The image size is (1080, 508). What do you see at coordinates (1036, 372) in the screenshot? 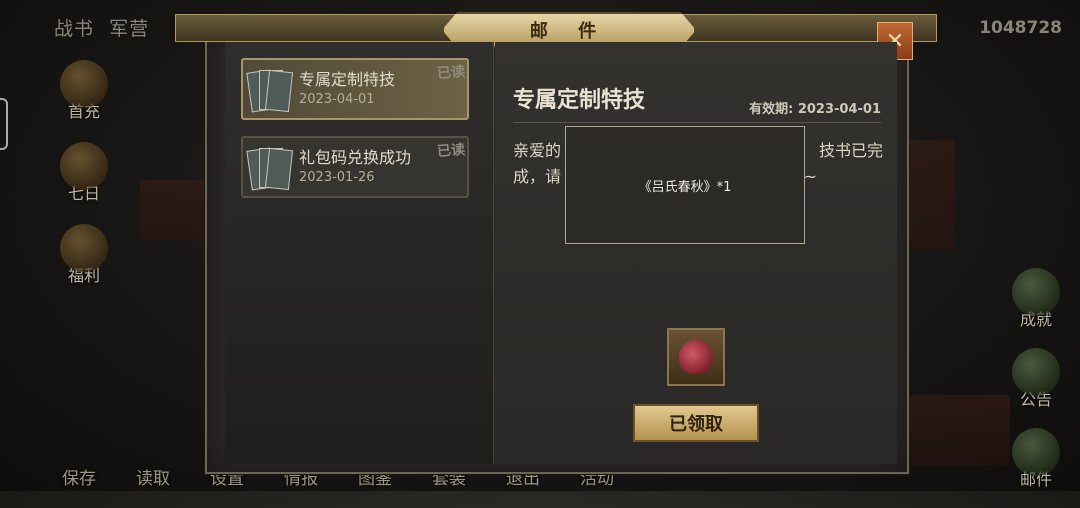
I see `announcement-icon` at bounding box center [1036, 372].